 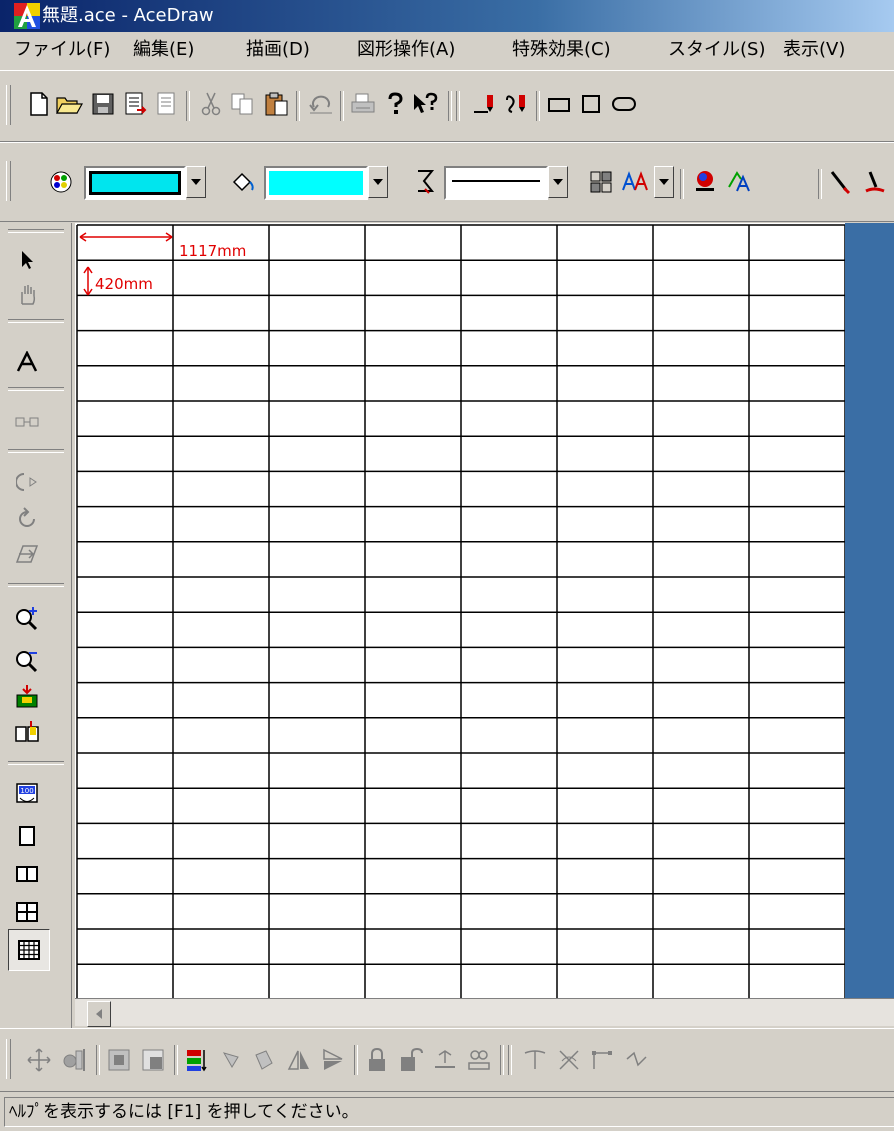 I want to click on menu-shape-ops: 図形操作(A), so click(x=406, y=50).